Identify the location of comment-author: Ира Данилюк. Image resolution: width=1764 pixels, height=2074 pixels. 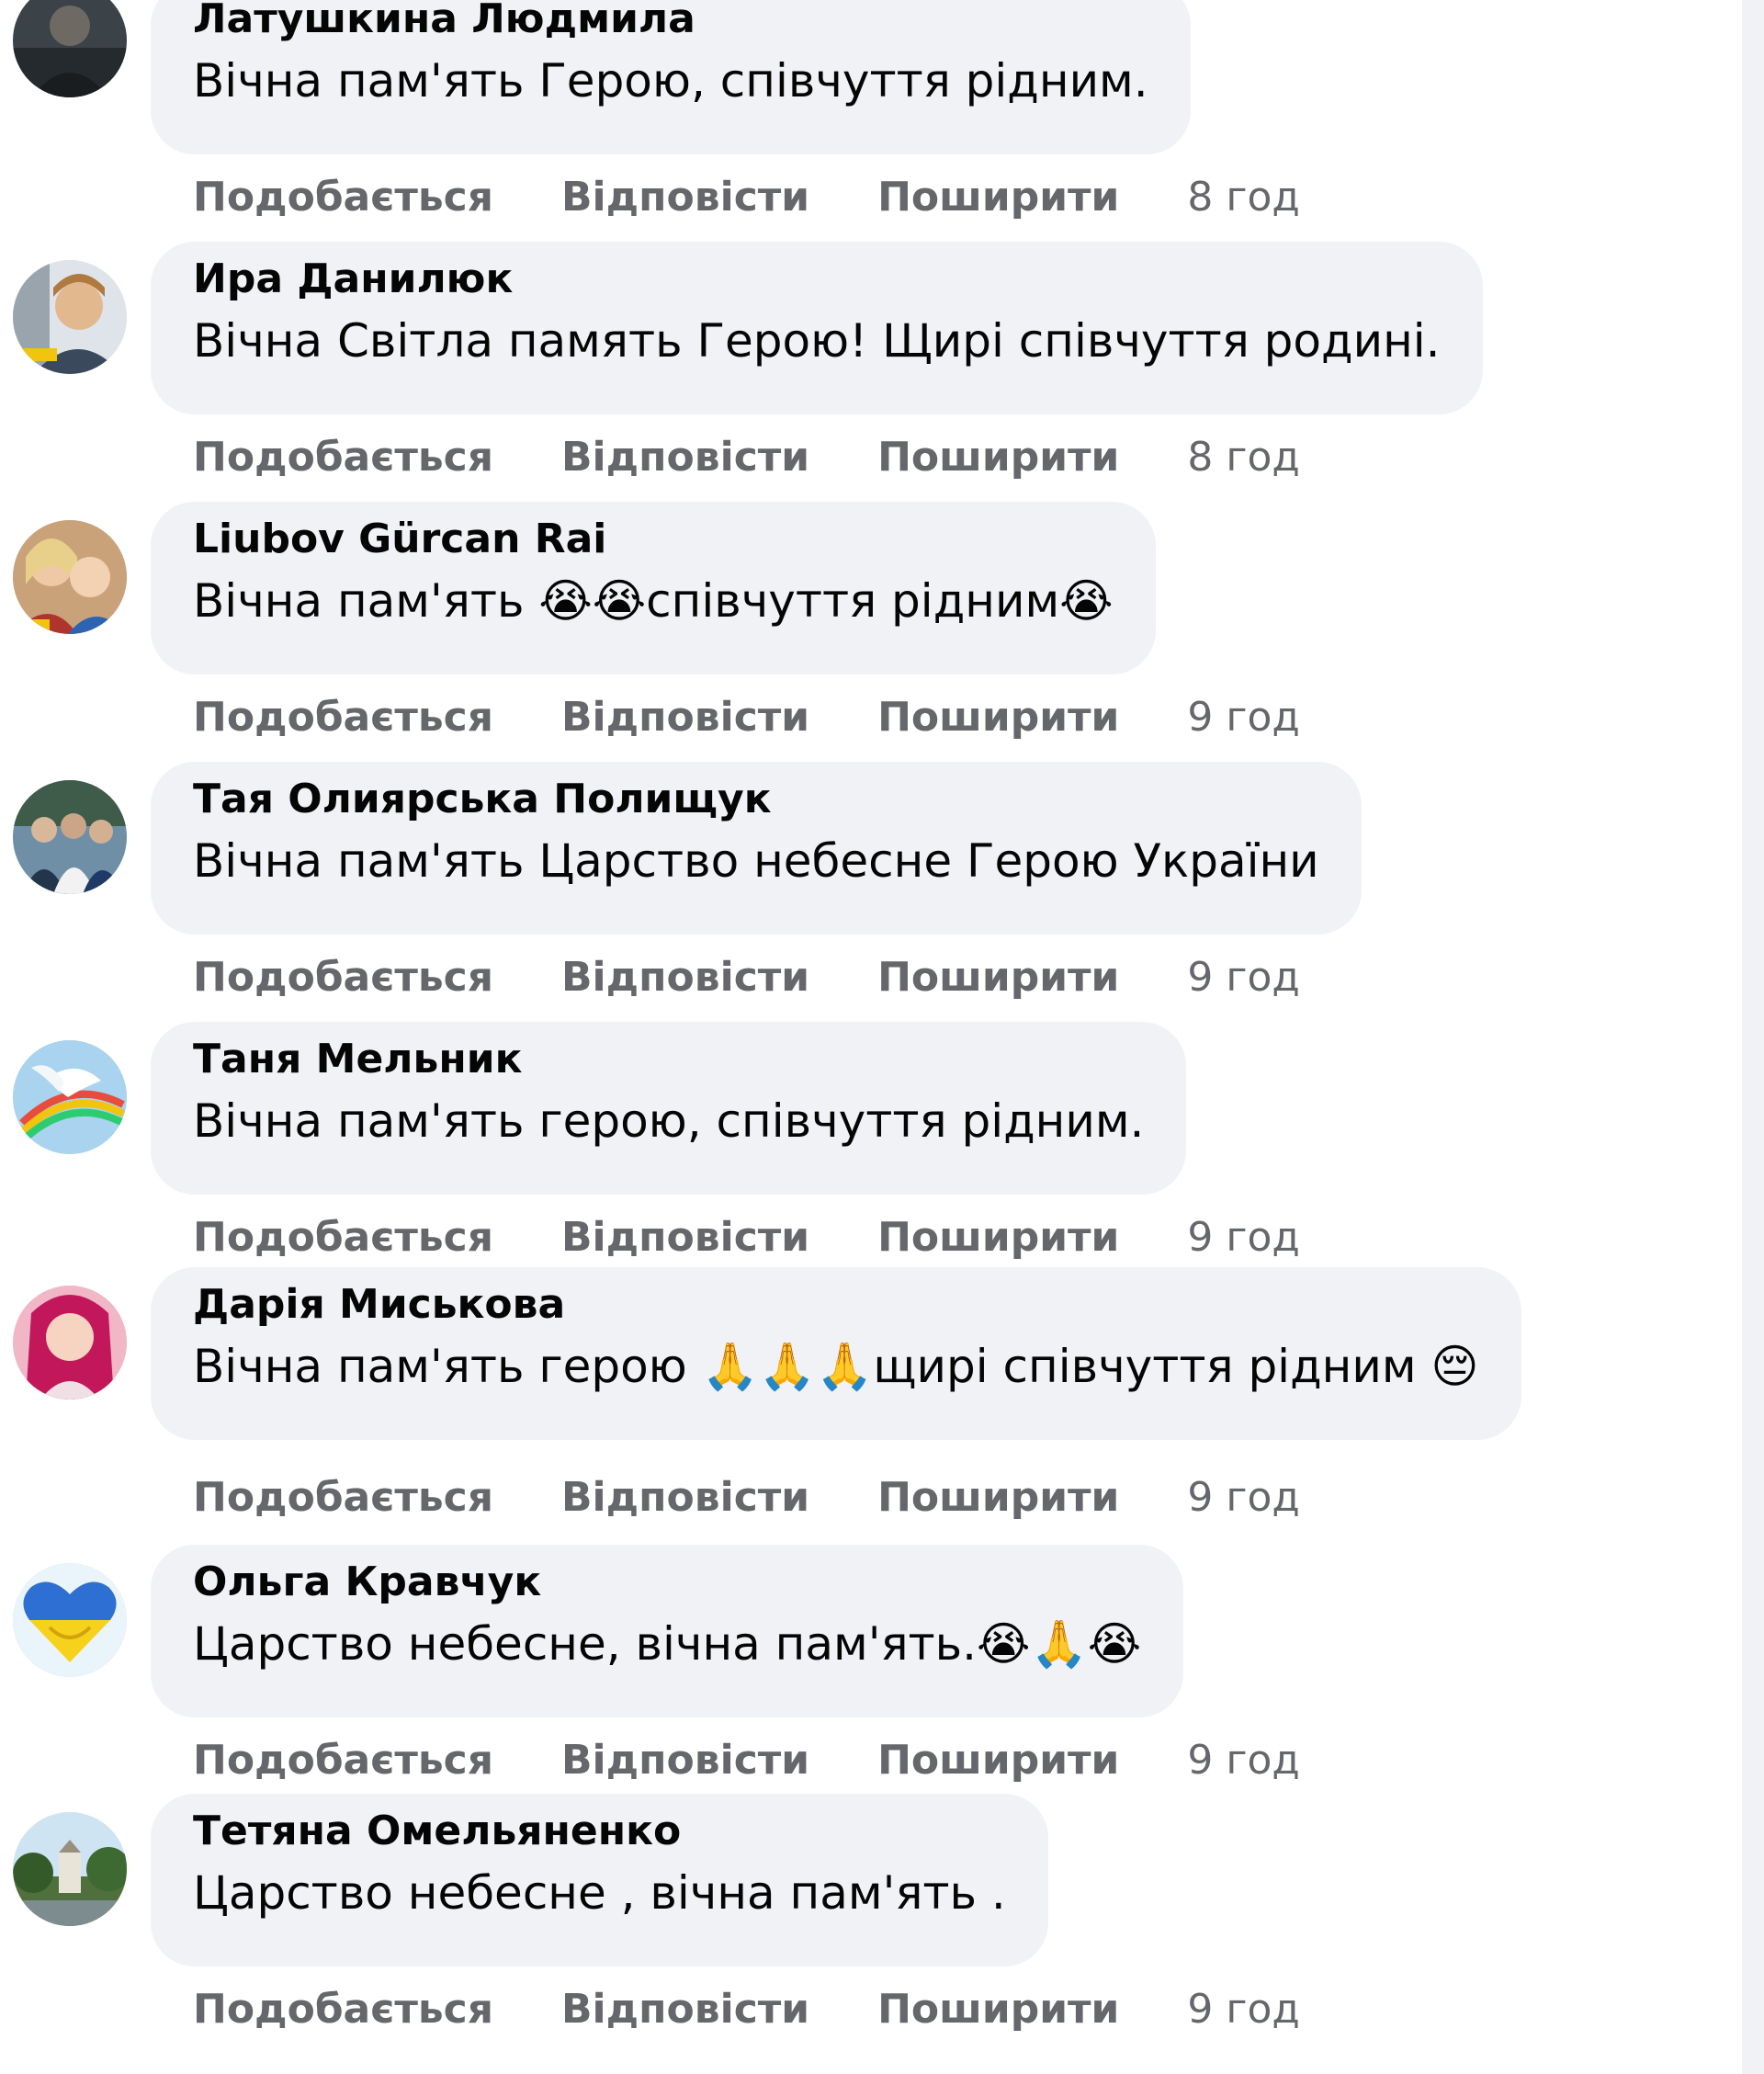
(817, 279).